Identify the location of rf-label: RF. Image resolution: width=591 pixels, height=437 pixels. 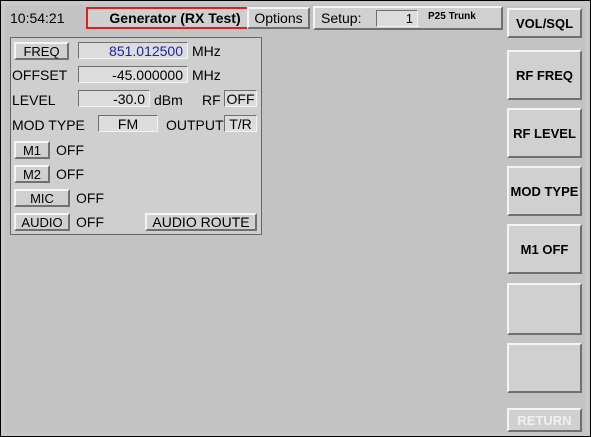
(211, 100).